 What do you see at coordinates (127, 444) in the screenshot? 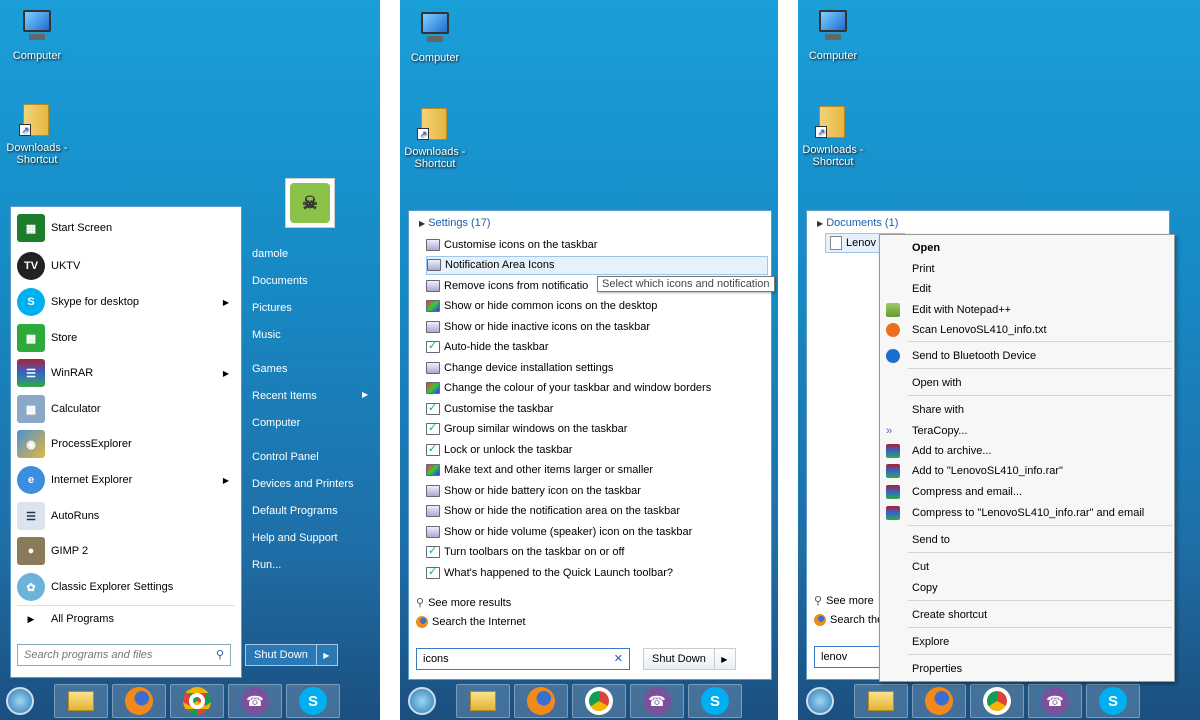
I see `menu-item-processexplorer: ◉ ProcessExplorer` at bounding box center [127, 444].